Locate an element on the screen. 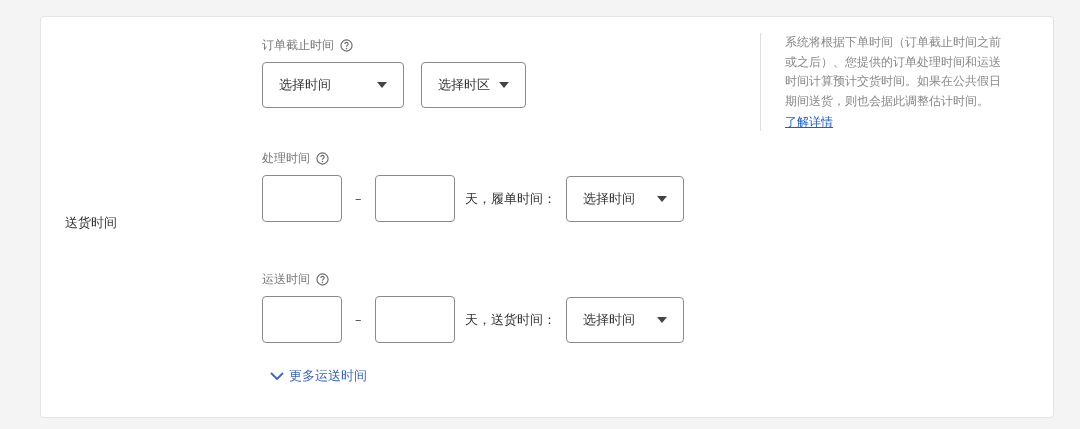  help-text: 系统将根据下单时间（订单截止时间之前或之后）、您提供的订单处理时间和运送时间计算预计交货时间。如果在公共假日期间送货，则也会据此调整估计时间。 is located at coordinates (893, 72).